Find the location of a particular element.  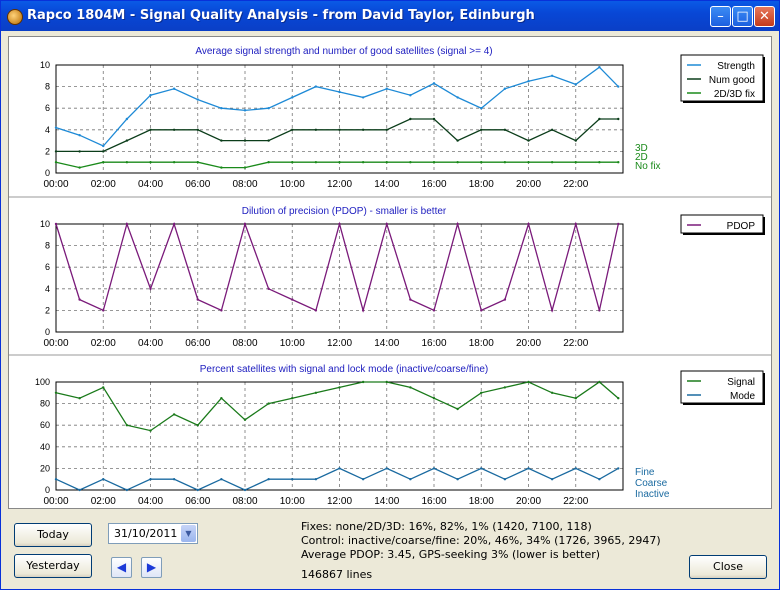

lines-stat: 146867 lines is located at coordinates (337, 574).